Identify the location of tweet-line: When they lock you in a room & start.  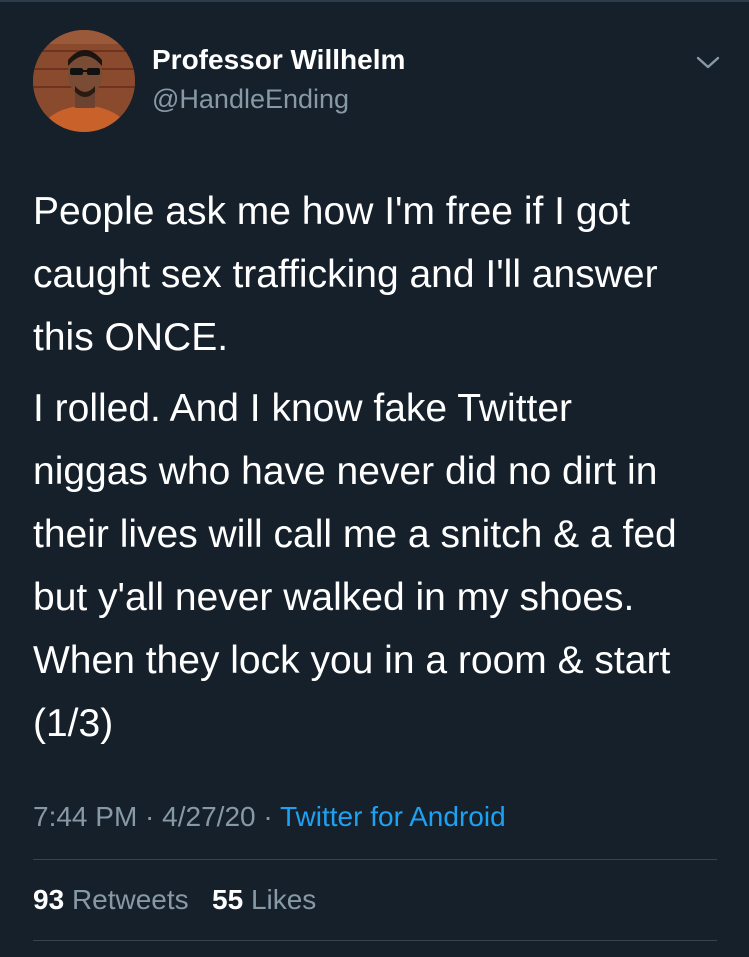
(352, 660).